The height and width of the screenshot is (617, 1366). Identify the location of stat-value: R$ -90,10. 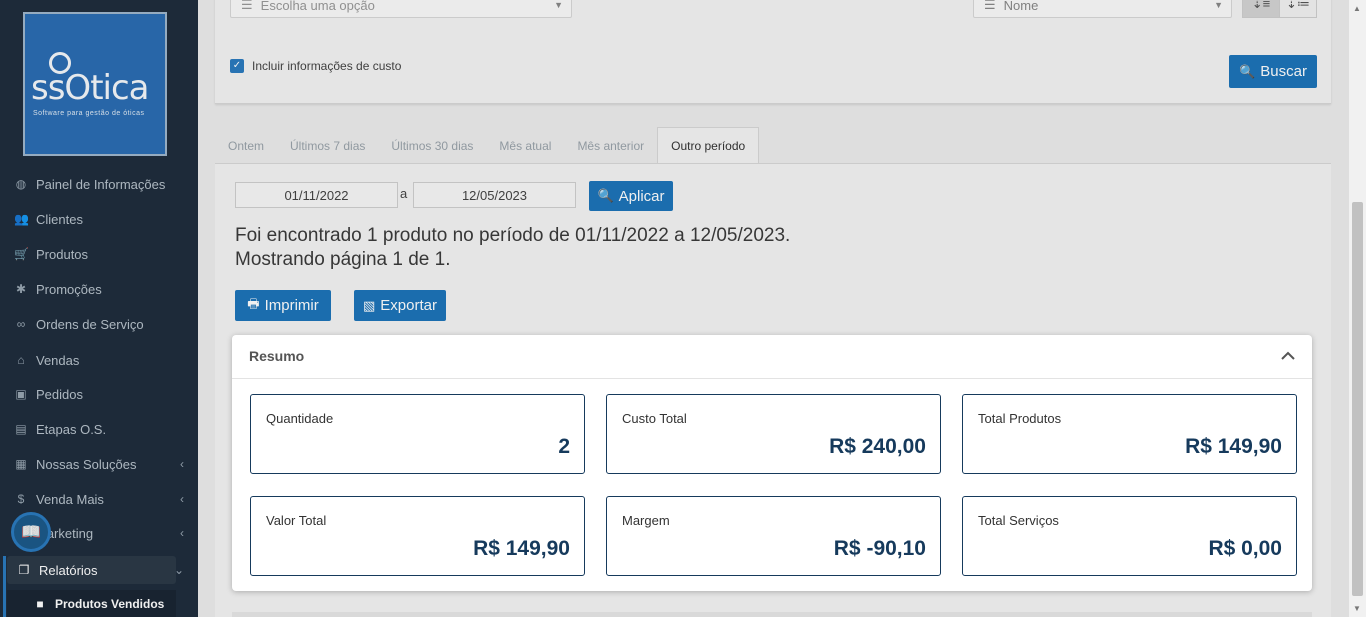
(879, 548).